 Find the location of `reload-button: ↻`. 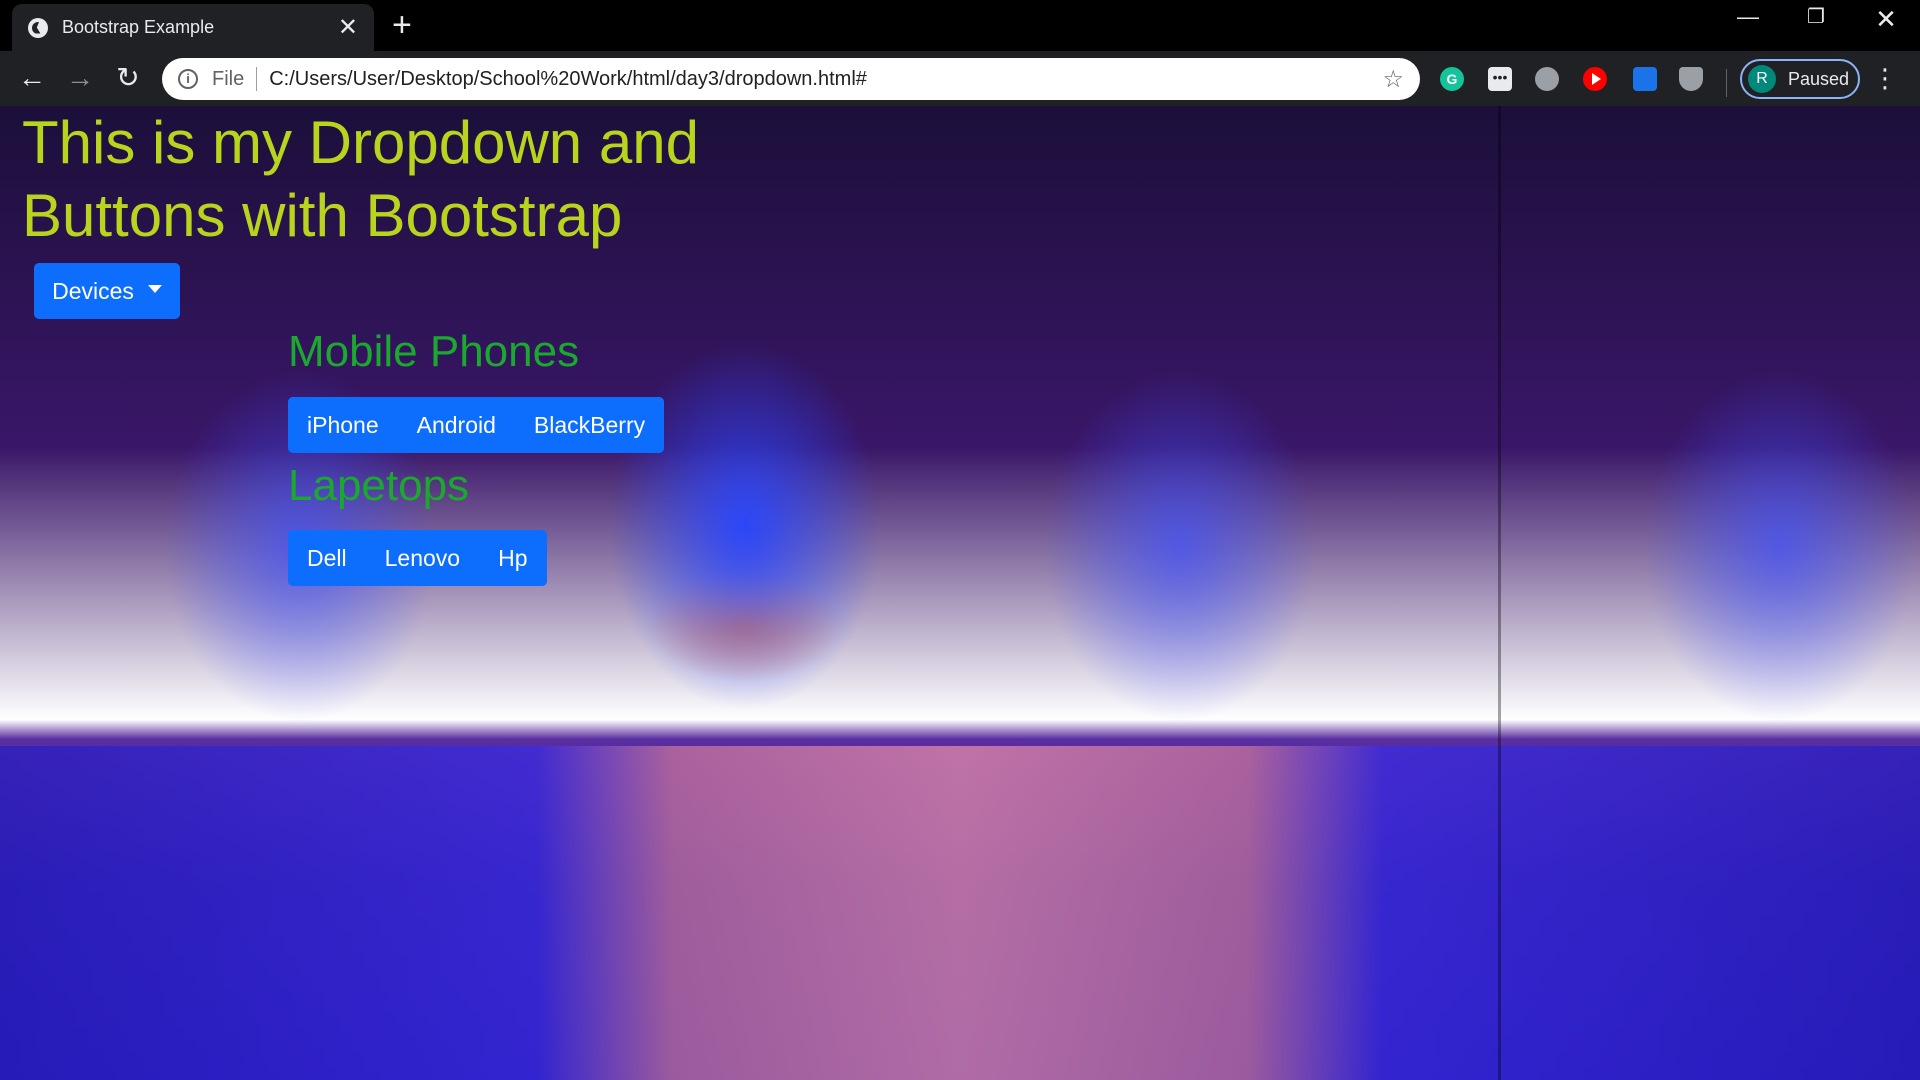

reload-button: ↻ is located at coordinates (128, 78).